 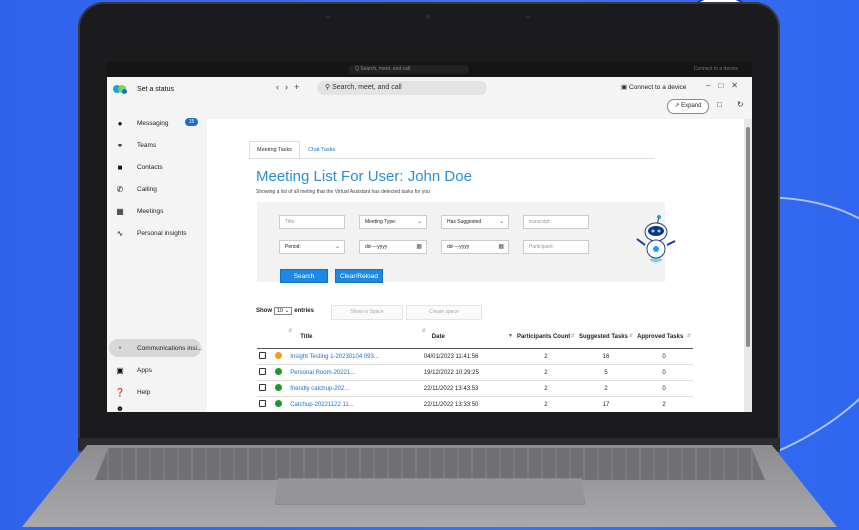 What do you see at coordinates (724, 85) in the screenshot?
I see `maximize-icon: □` at bounding box center [724, 85].